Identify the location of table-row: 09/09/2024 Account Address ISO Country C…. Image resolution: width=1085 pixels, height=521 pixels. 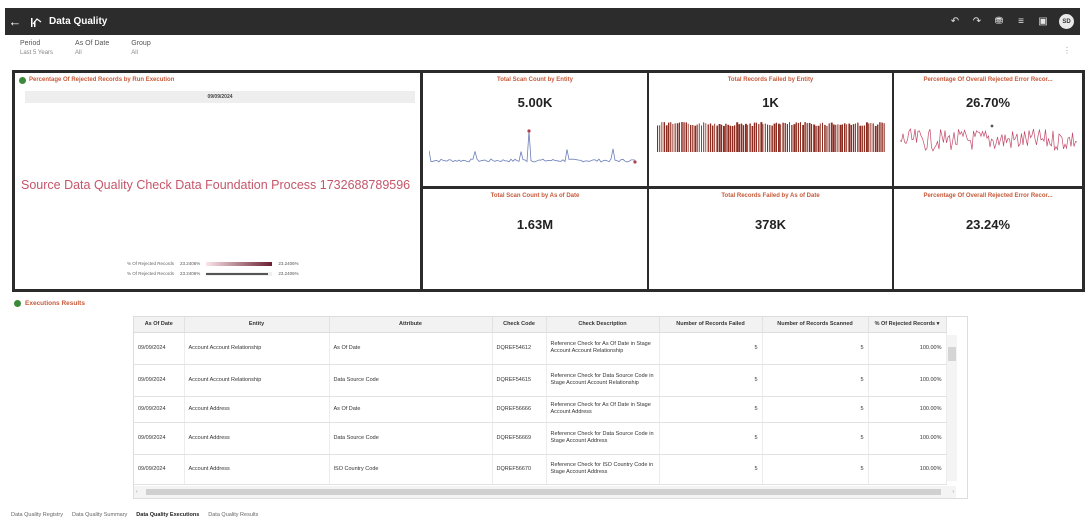
(540, 469).